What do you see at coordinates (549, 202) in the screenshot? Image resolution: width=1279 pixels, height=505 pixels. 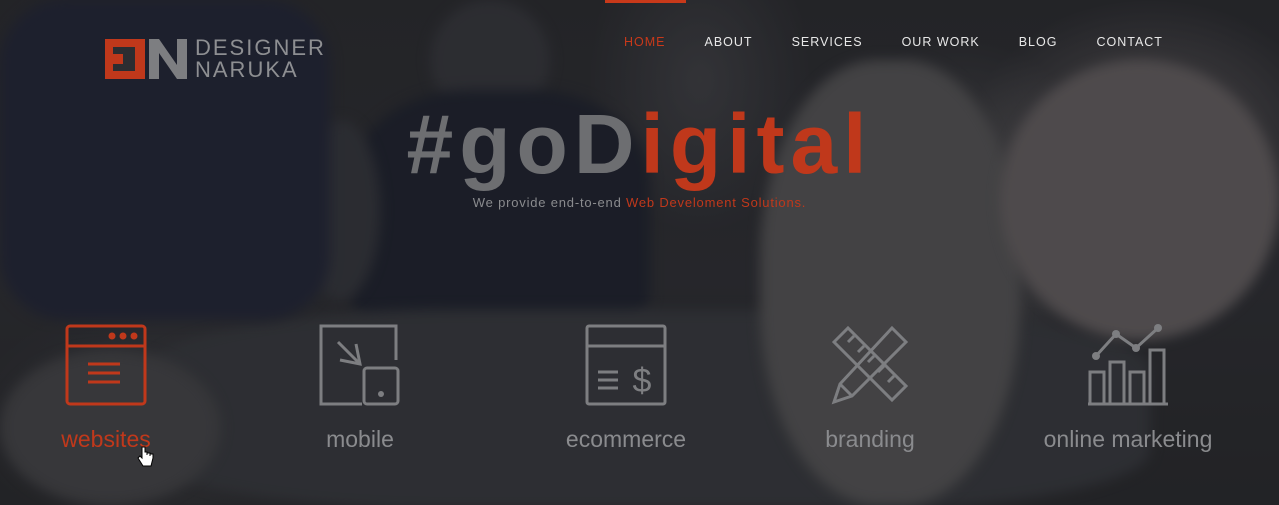 I see `hero-subtitle-lead: We provide end-to-end` at bounding box center [549, 202].